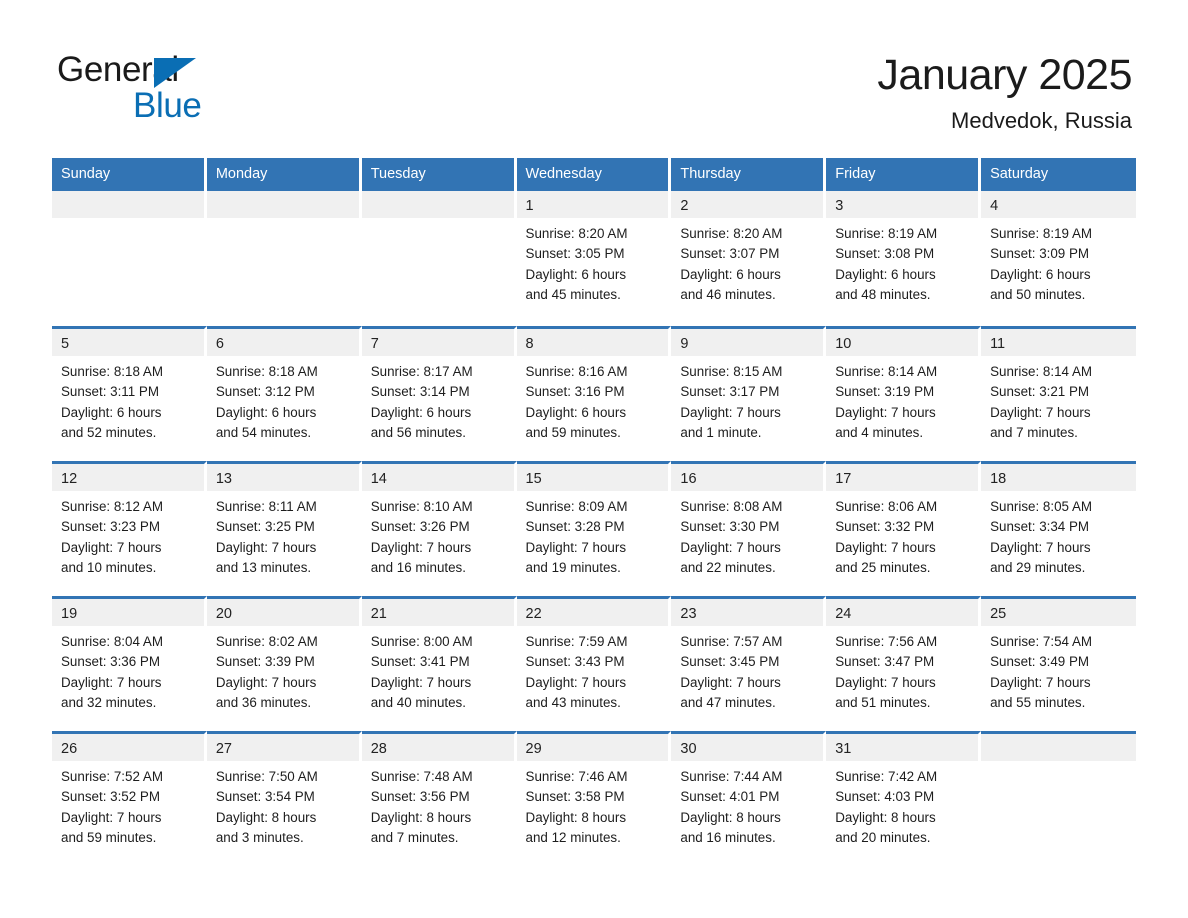 Image resolution: width=1188 pixels, height=918 pixels. Describe the element at coordinates (721, 432) in the screenshot. I see `daylight-duration-line2: and 1 minute.` at that location.